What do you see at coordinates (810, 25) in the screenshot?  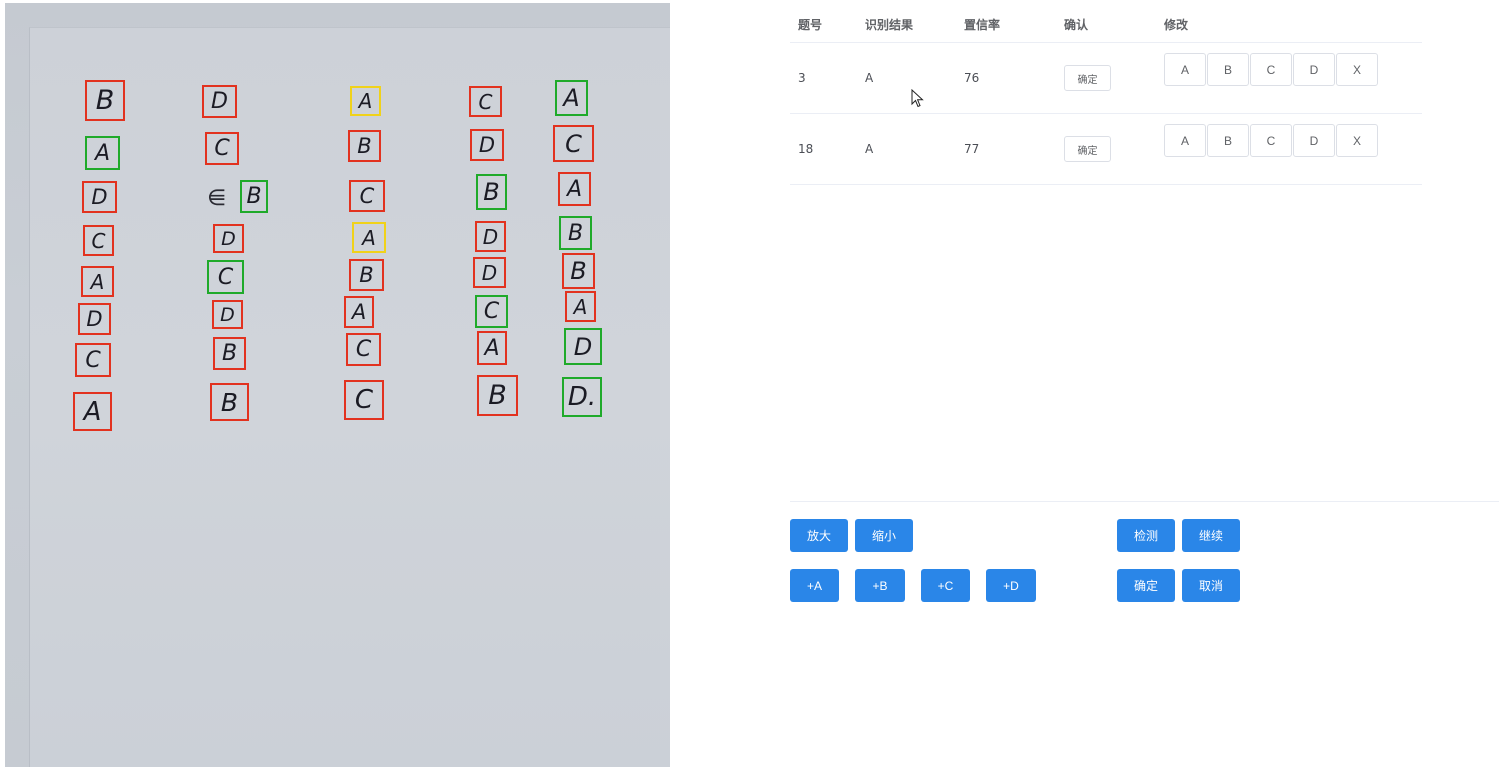 I see `header-question-number: 题号` at bounding box center [810, 25].